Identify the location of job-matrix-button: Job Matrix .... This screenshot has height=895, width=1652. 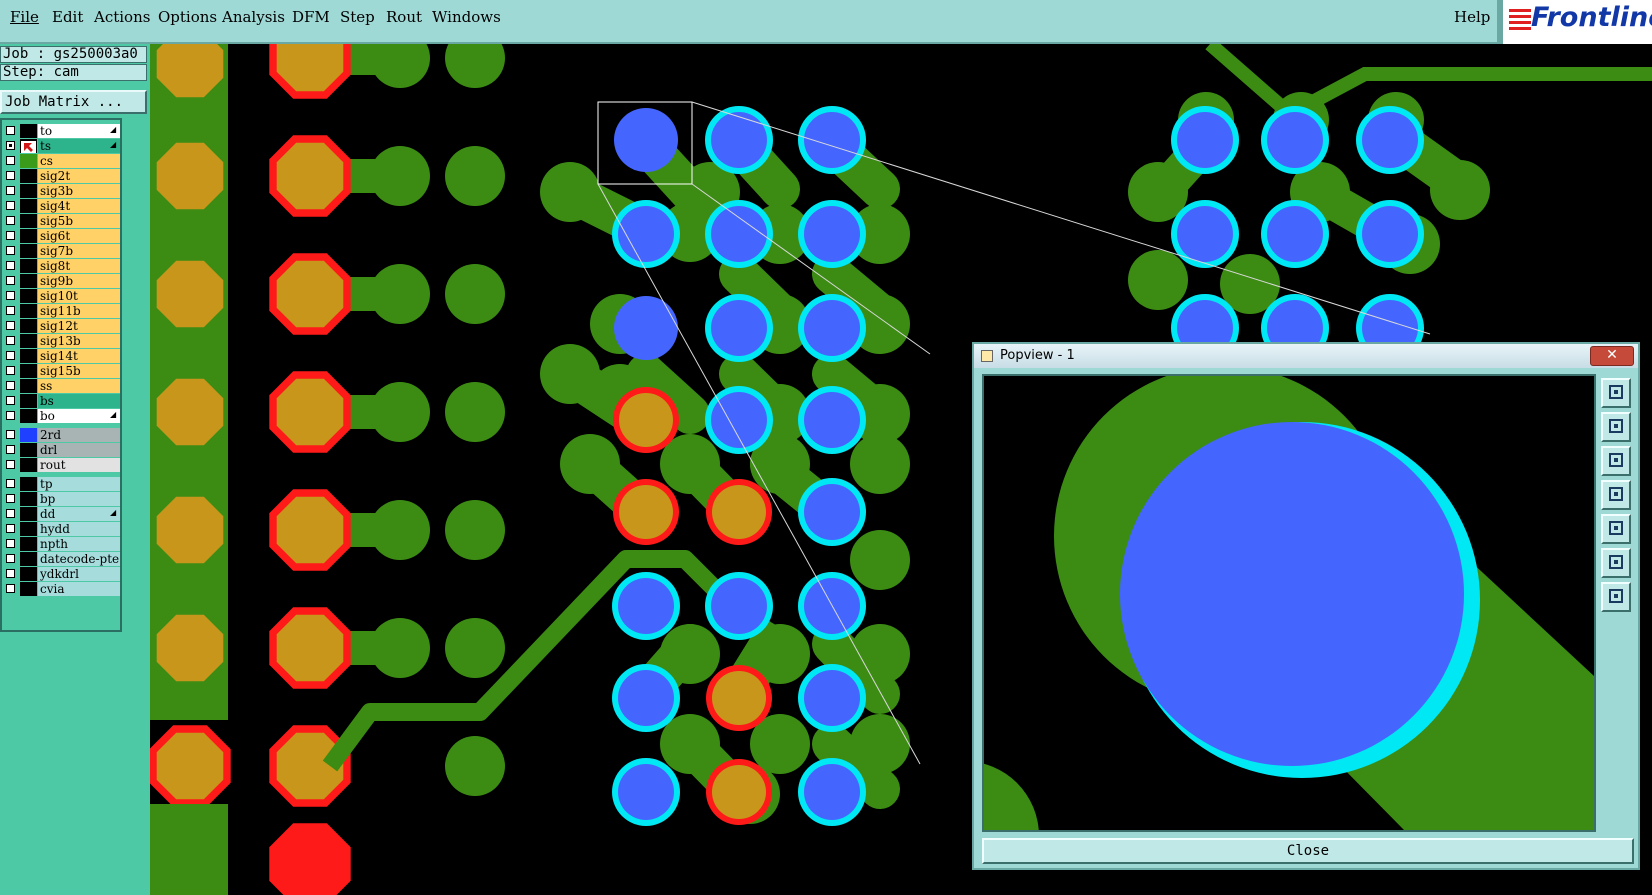
(73, 102).